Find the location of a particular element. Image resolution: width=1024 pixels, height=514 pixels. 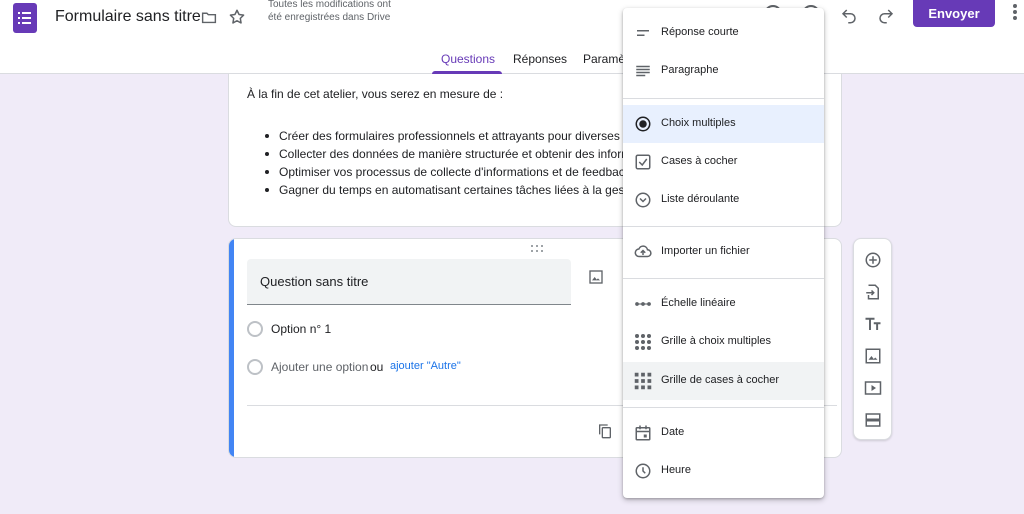

menu-item-short-answer: Réponse courte is located at coordinates (723, 33).